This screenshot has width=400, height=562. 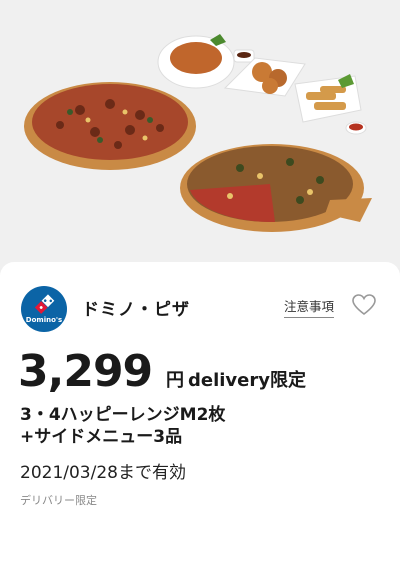 I want to click on delivery-label: delivery限定, so click(x=247, y=380).